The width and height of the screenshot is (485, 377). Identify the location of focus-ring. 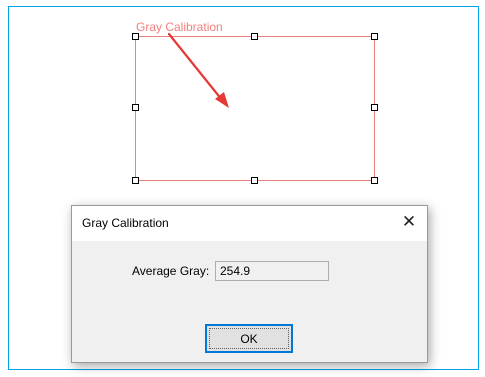
(249, 338).